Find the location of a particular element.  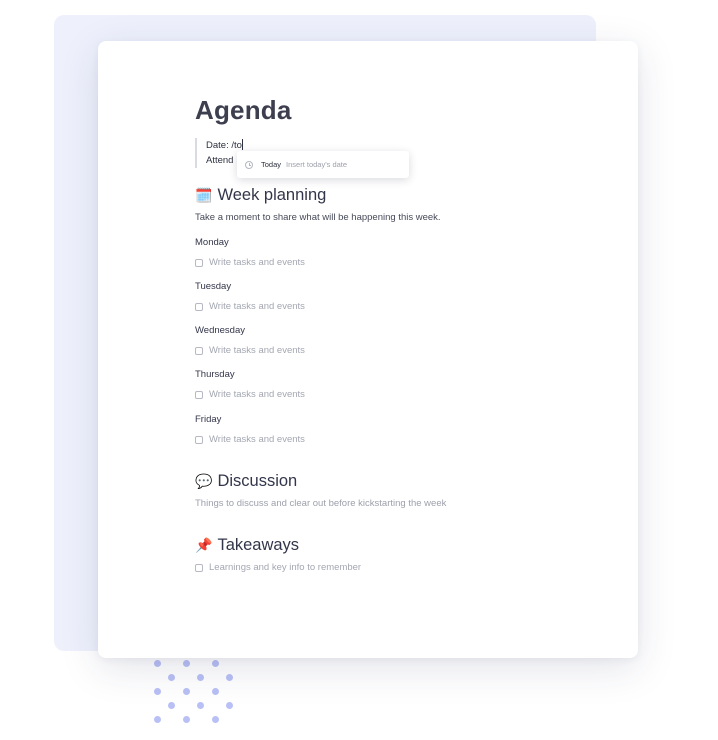

page-title: Agenda is located at coordinates (243, 110).